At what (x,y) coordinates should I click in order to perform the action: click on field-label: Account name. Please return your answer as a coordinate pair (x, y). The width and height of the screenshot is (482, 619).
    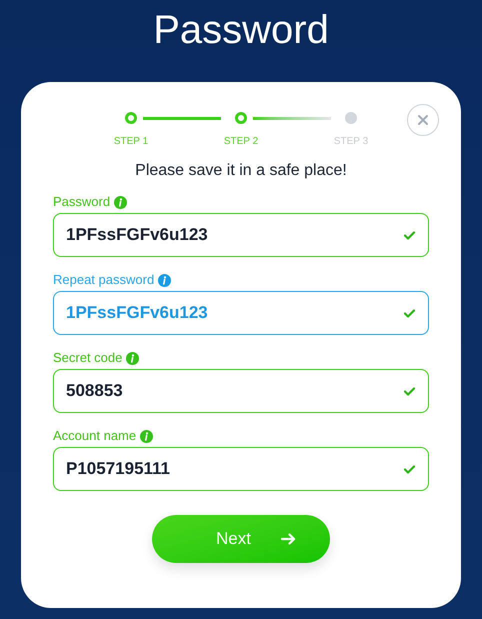
    Looking at the image, I should click on (94, 436).